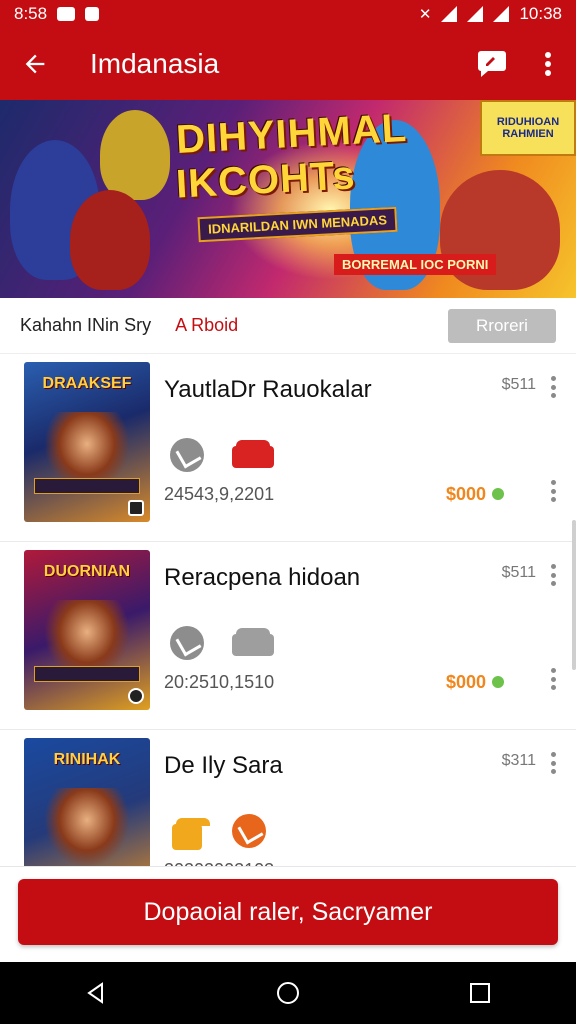  Describe the element at coordinates (206, 325) in the screenshot. I see `filter-link: A Rboid` at that location.